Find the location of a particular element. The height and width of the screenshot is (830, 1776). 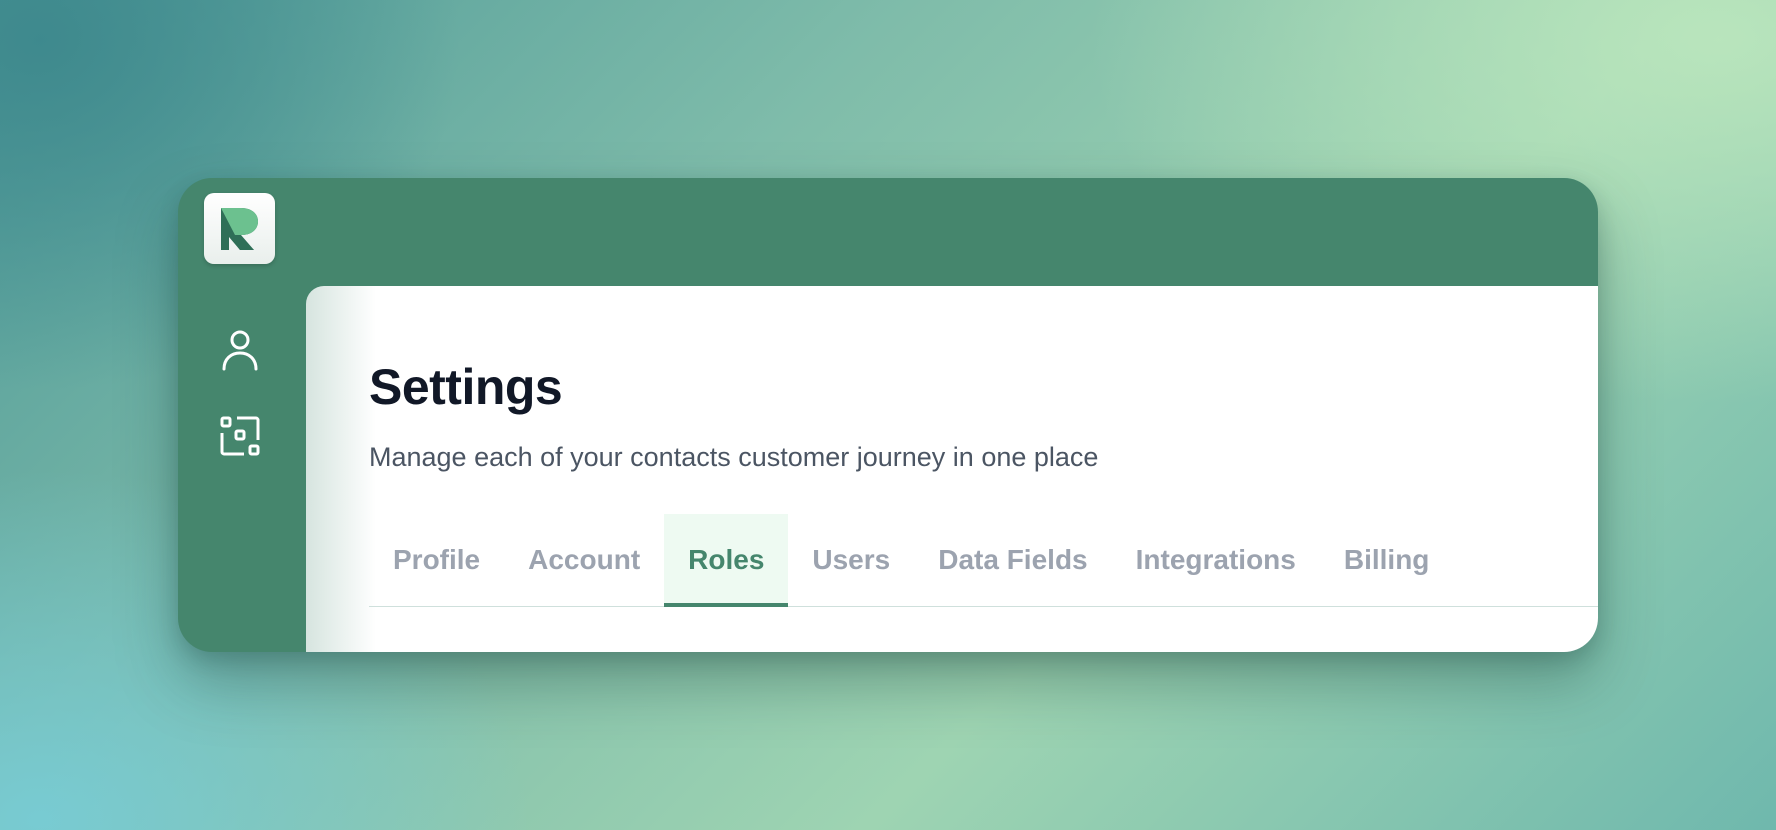

scan-roles-icon is located at coordinates (240, 436).